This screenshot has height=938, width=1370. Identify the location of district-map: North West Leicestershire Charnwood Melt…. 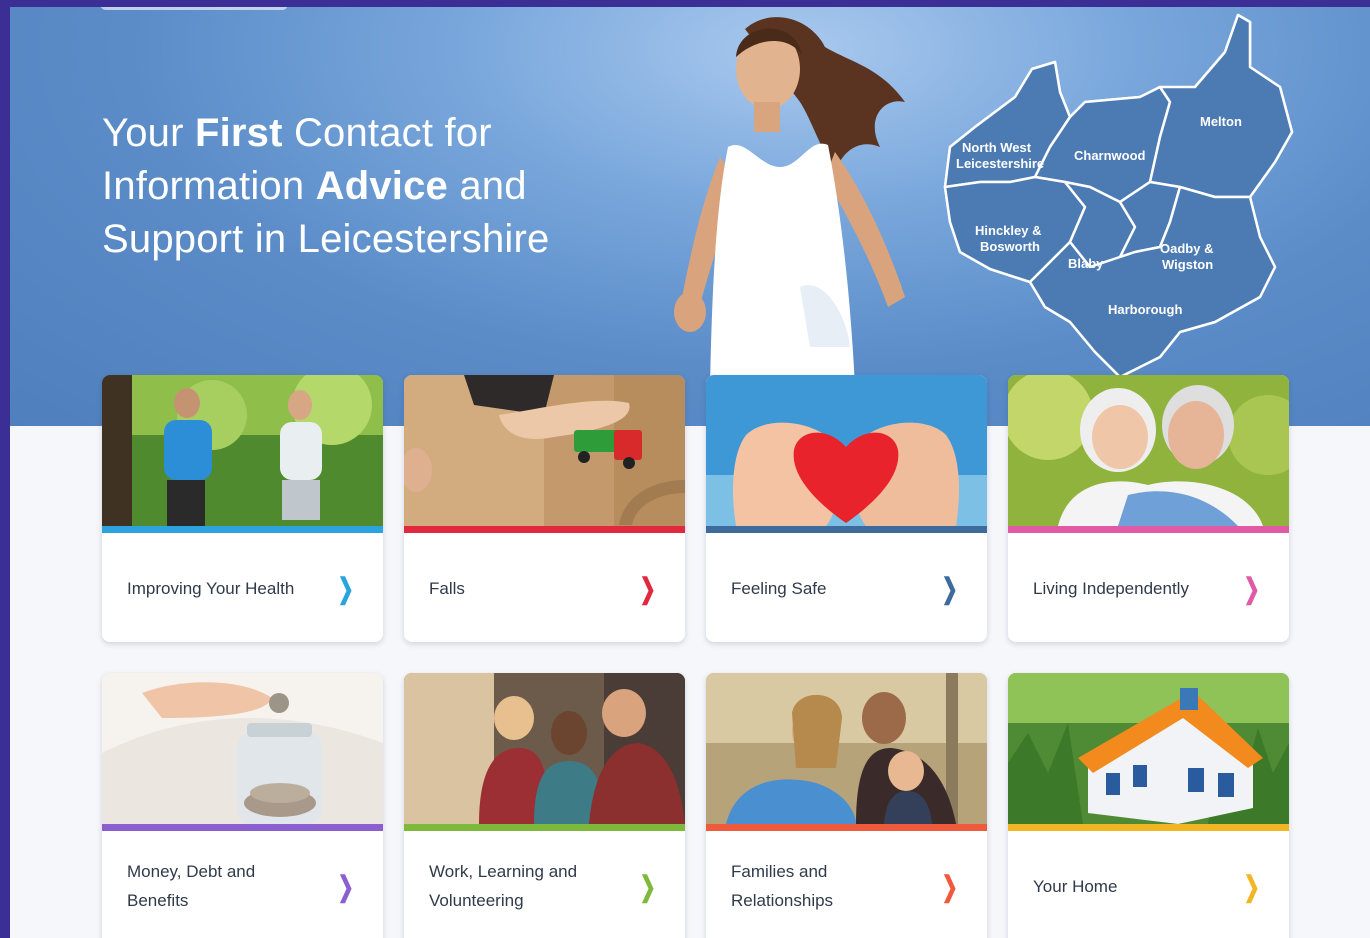
(1115, 197).